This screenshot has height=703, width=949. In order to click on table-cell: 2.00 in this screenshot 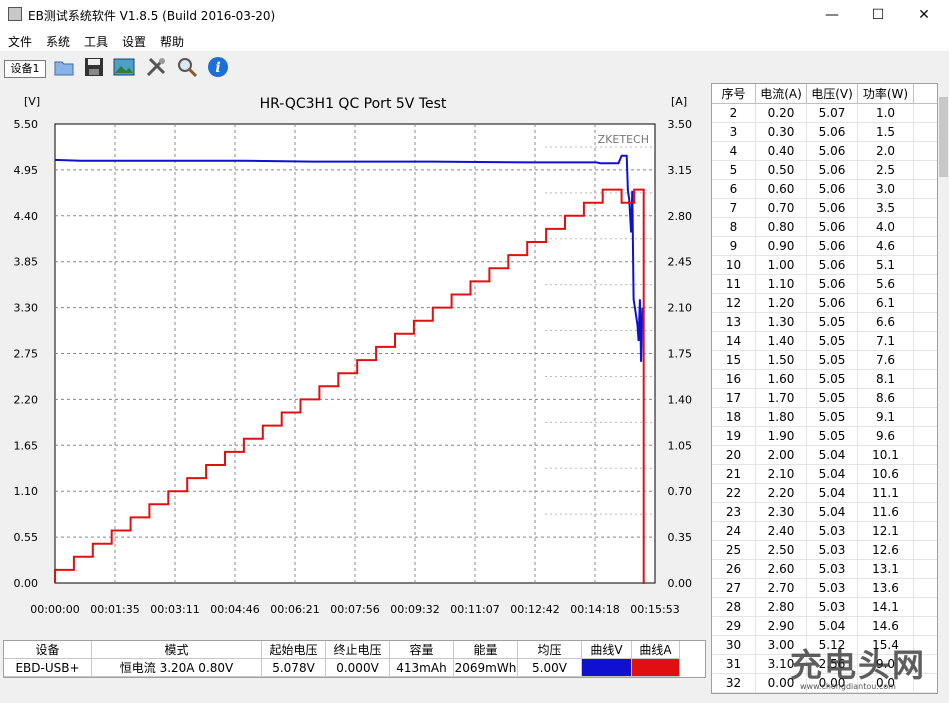, I will do `click(781, 455)`.